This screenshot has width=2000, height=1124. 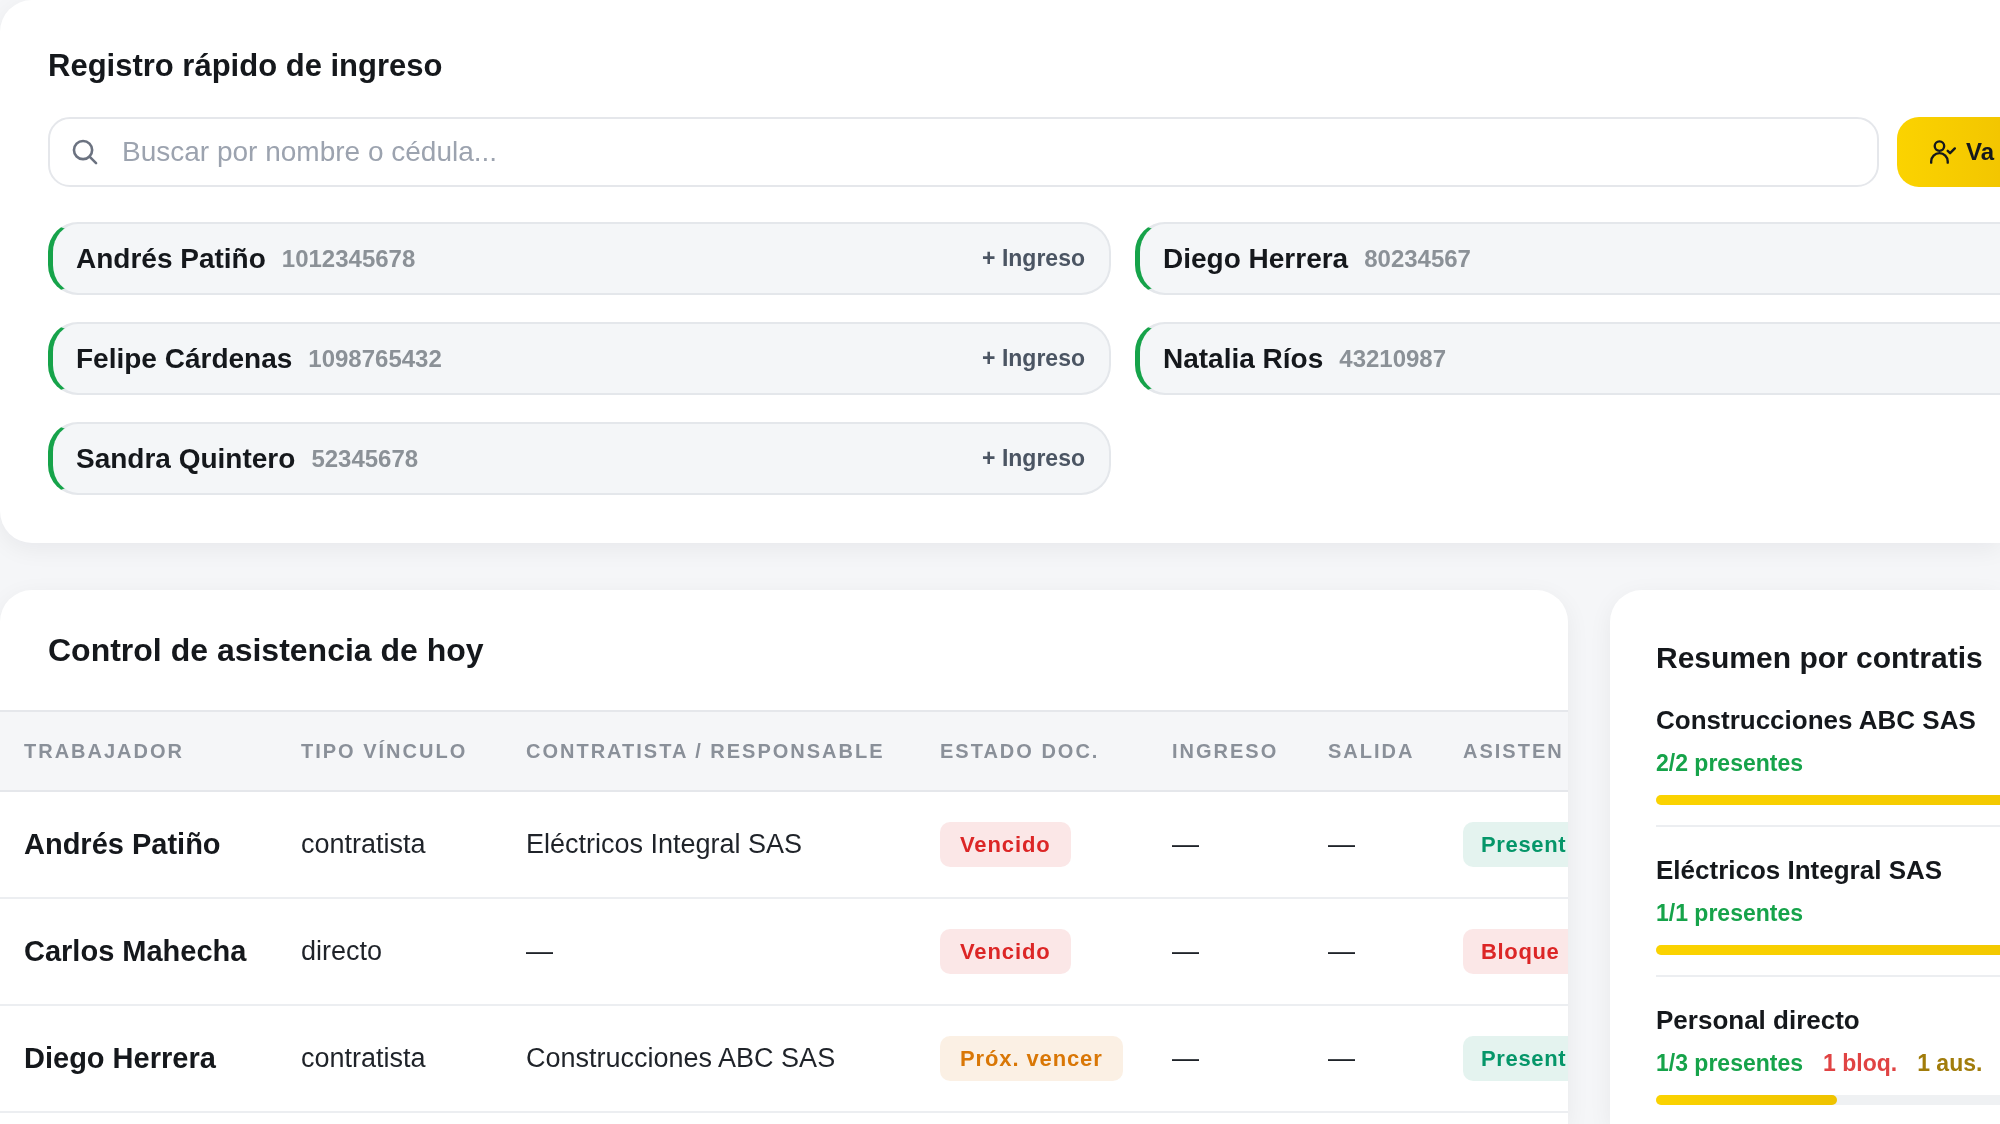 What do you see at coordinates (1730, 763) in the screenshot?
I see `stat-text: 2/2 presentes` at bounding box center [1730, 763].